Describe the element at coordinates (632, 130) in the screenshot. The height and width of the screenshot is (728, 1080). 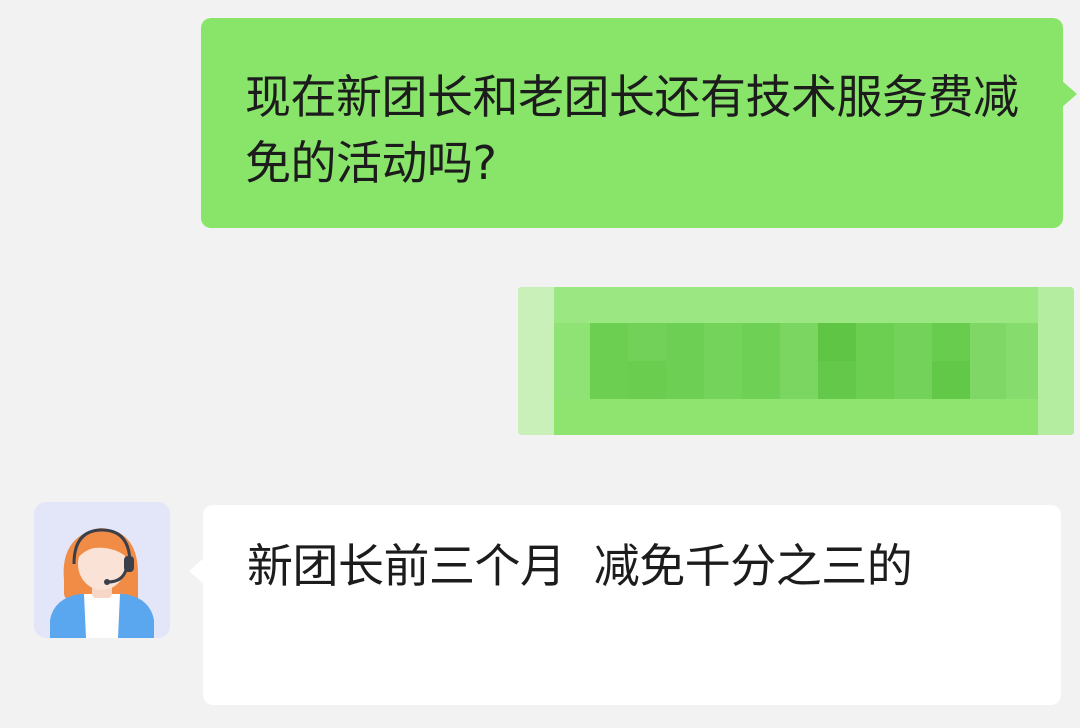
I see `message-text: 现在新团长和老团长还有技术服务费减免的活动吗?` at that location.